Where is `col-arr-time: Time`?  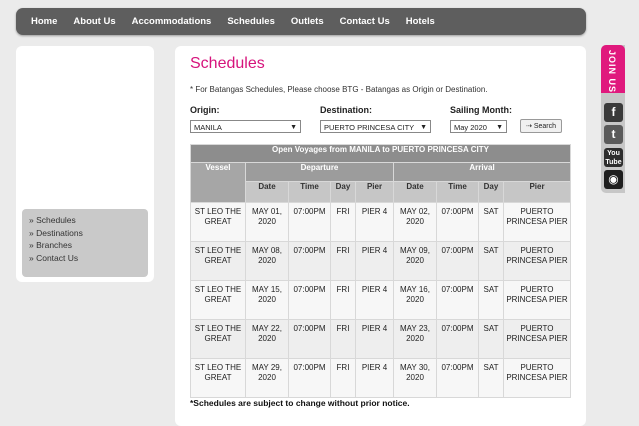 col-arr-time: Time is located at coordinates (457, 192).